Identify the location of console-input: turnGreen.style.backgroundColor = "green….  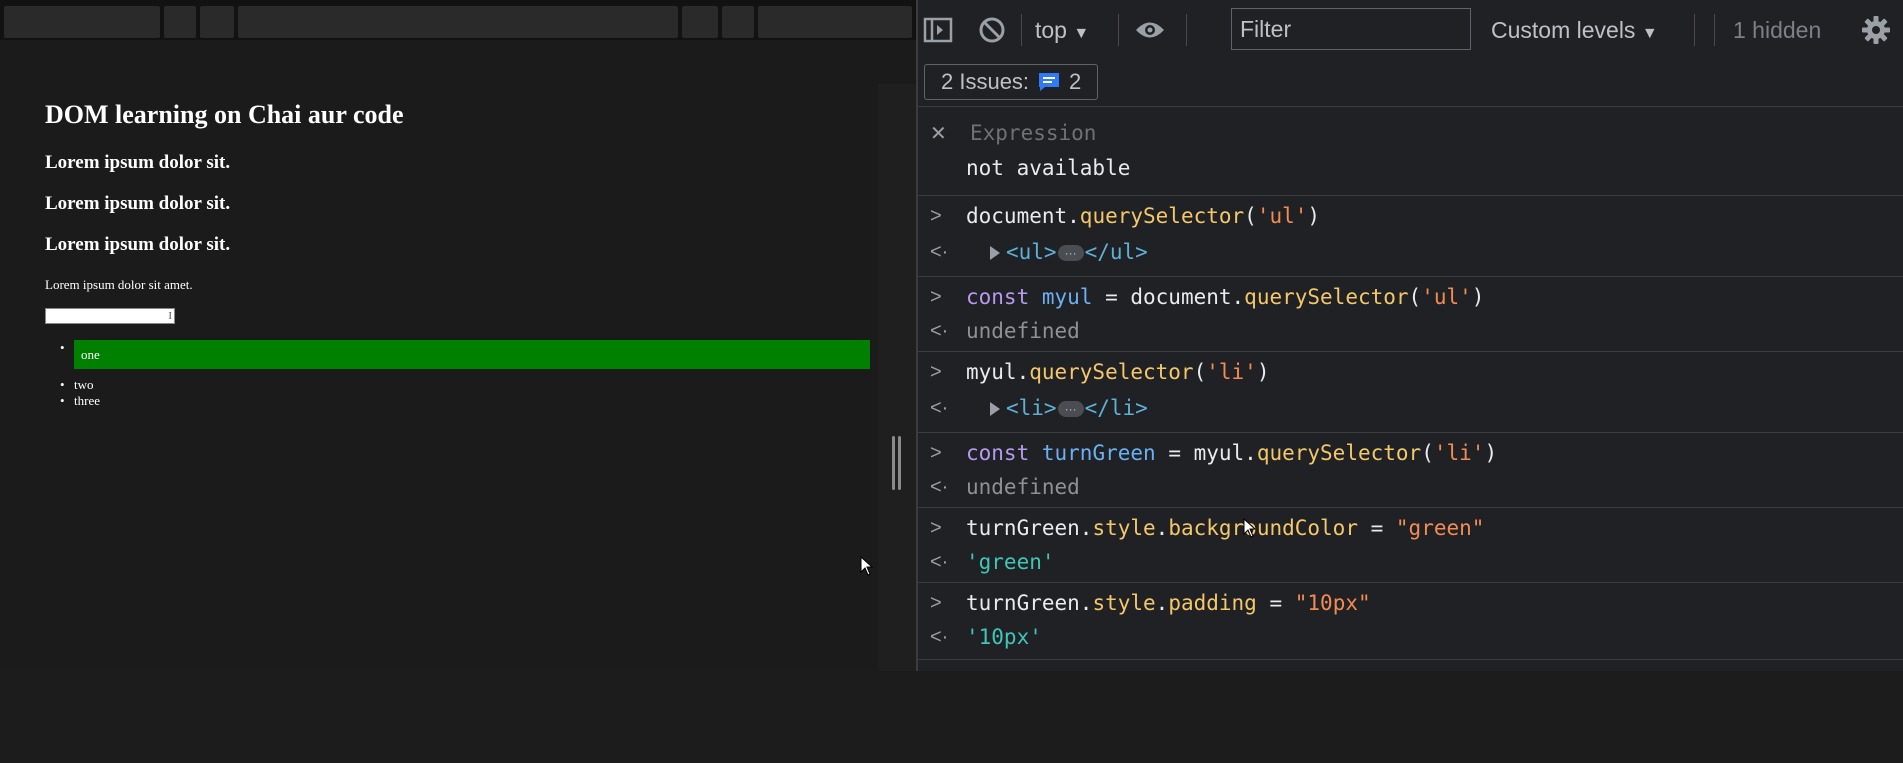
(1225, 528).